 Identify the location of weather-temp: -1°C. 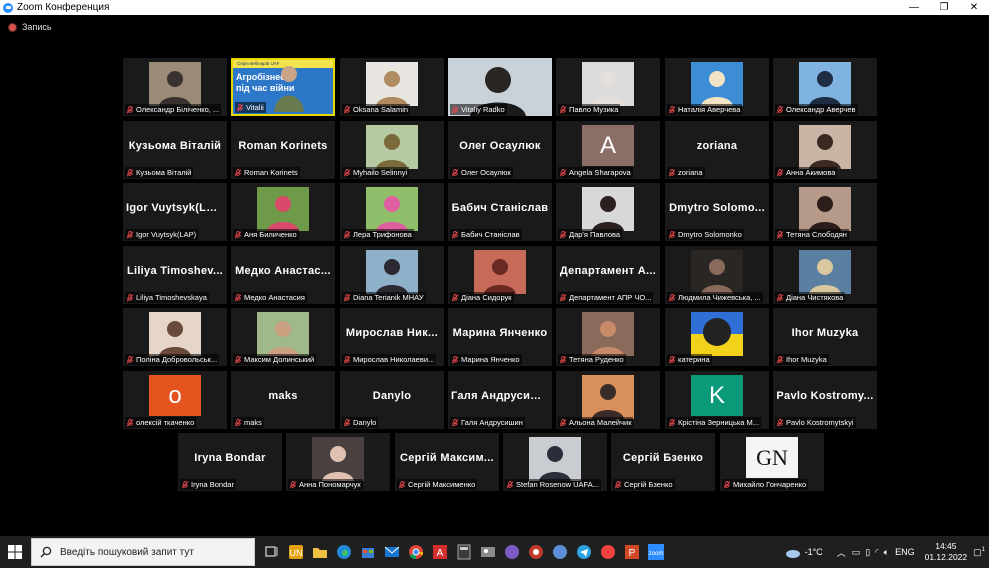
(814, 552).